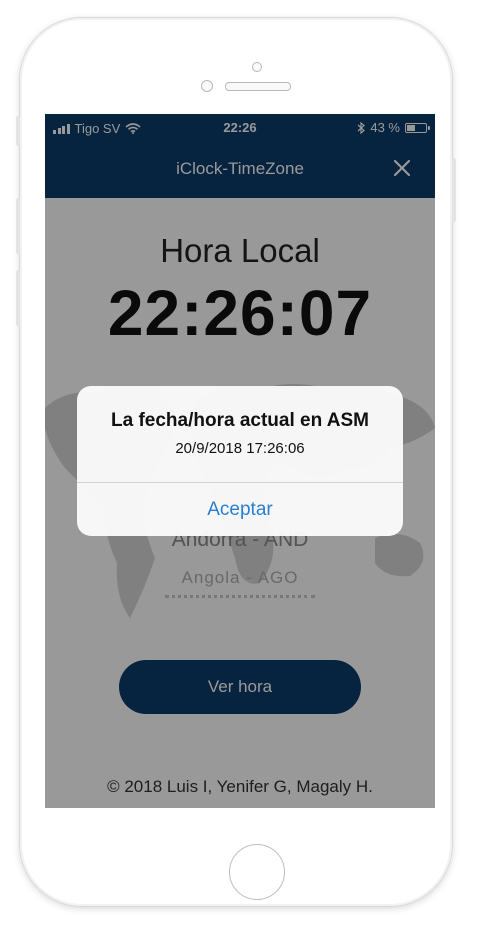  I want to click on volume-up-button, so click(18, 226).